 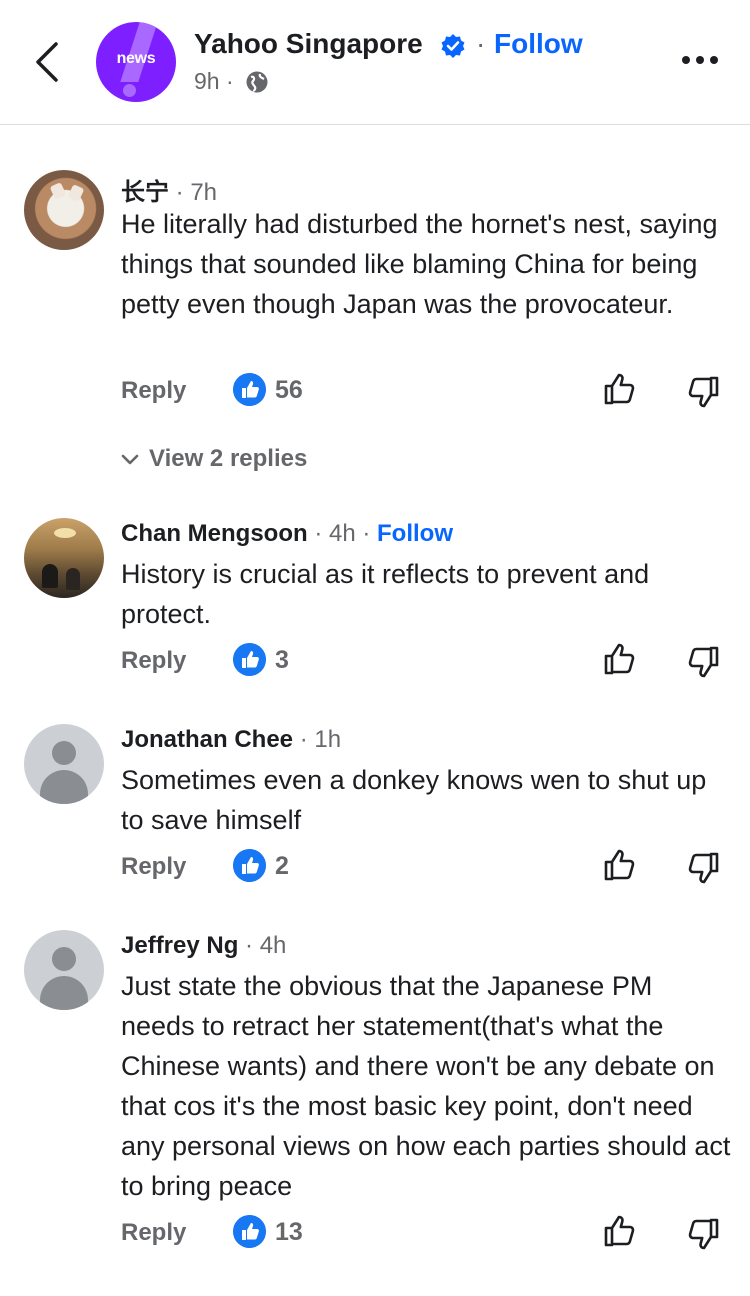 What do you see at coordinates (308, 44) in the screenshot?
I see `page-name: Yahoo Singapore` at bounding box center [308, 44].